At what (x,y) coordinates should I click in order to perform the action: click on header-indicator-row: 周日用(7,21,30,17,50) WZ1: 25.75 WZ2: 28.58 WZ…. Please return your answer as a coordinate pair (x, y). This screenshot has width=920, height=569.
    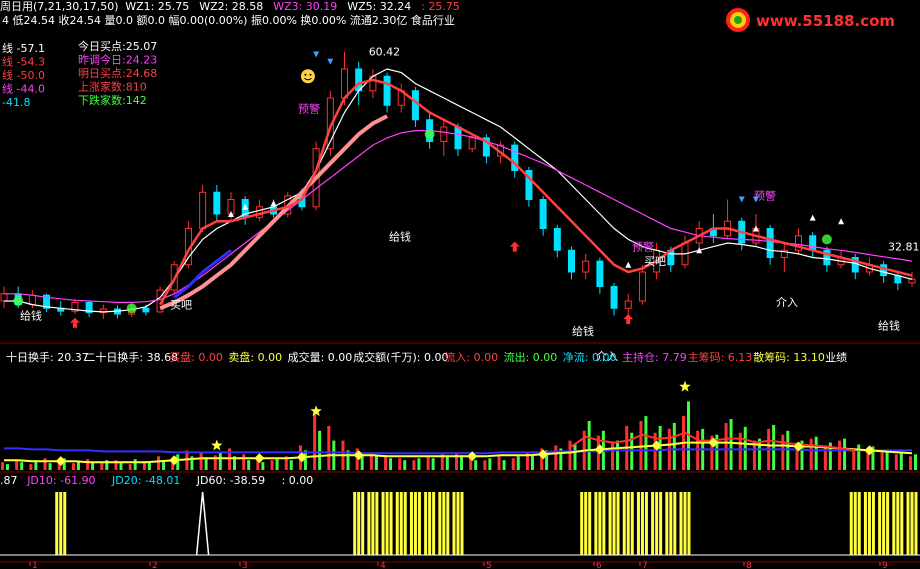
    Looking at the image, I should click on (230, 6).